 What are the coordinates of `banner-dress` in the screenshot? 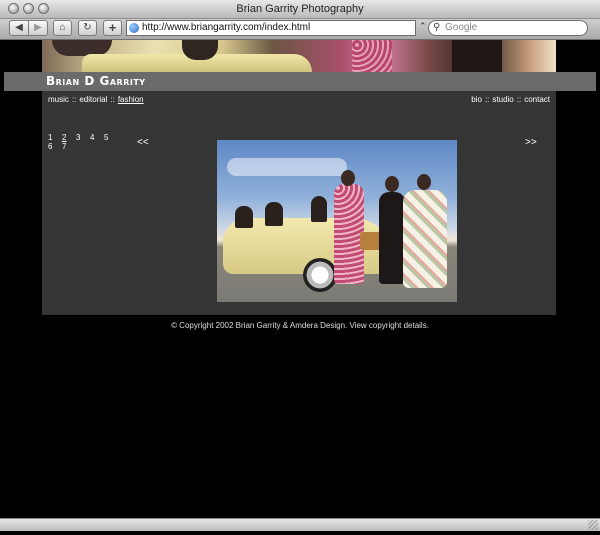 It's located at (372, 56).